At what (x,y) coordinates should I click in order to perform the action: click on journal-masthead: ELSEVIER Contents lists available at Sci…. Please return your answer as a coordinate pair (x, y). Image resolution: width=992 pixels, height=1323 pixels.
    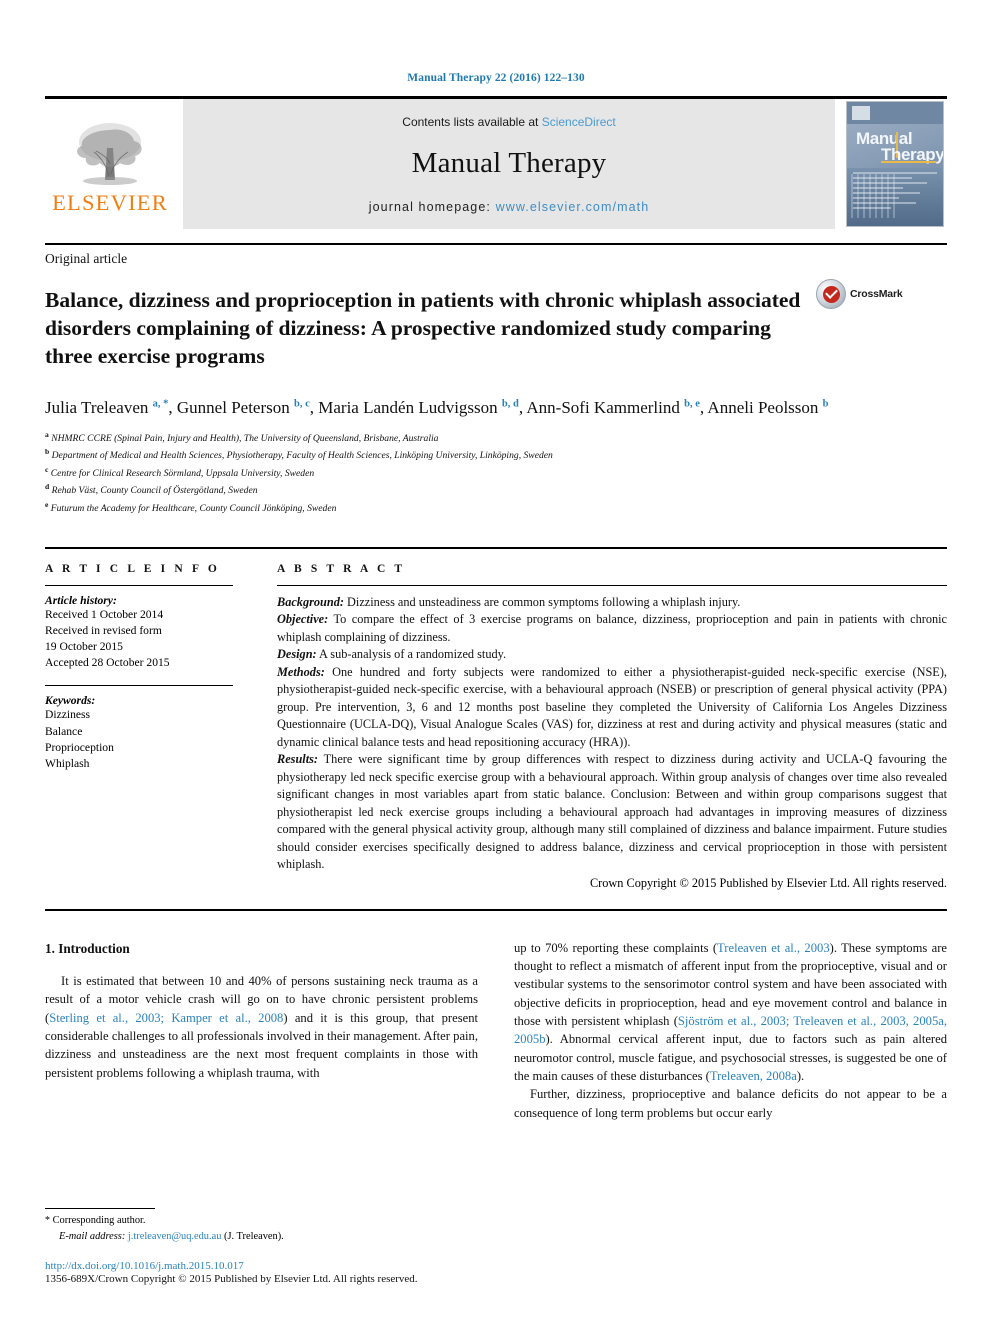
    Looking at the image, I should click on (496, 162).